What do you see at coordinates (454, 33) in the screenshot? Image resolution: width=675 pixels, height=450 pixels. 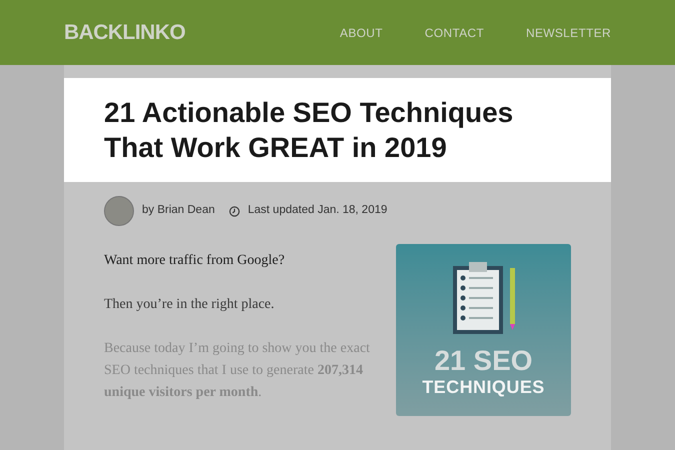 I see `nav-link: CONTACT` at bounding box center [454, 33].